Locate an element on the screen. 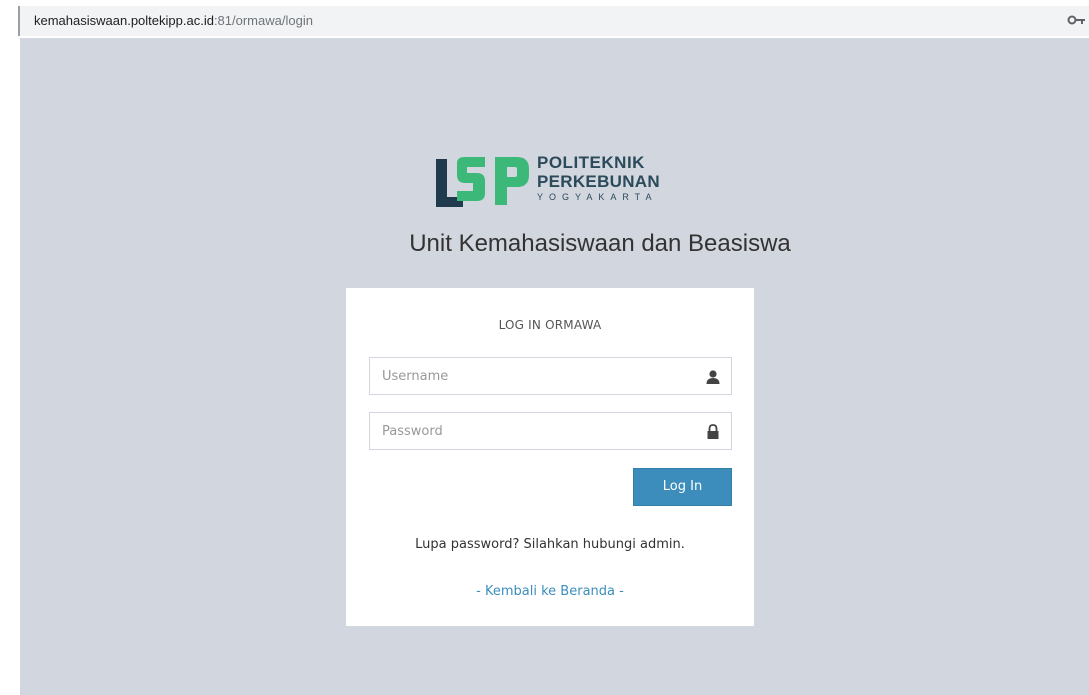 The image size is (1089, 695). password-input is located at coordinates (550, 431).